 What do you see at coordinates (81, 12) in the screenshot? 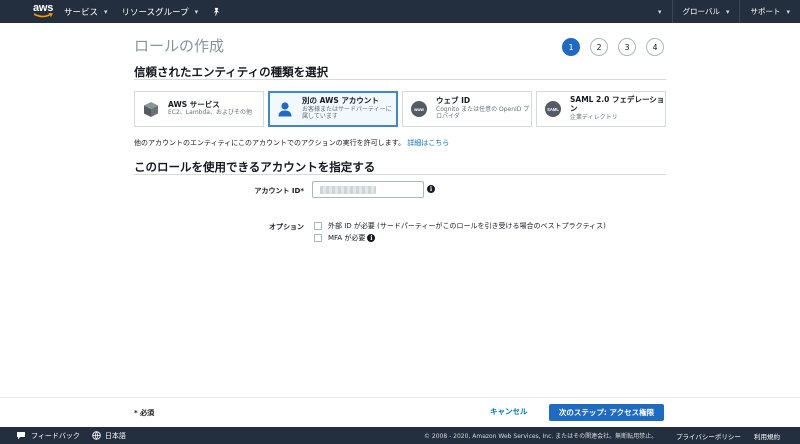
I see `services-label: サービス` at bounding box center [81, 12].